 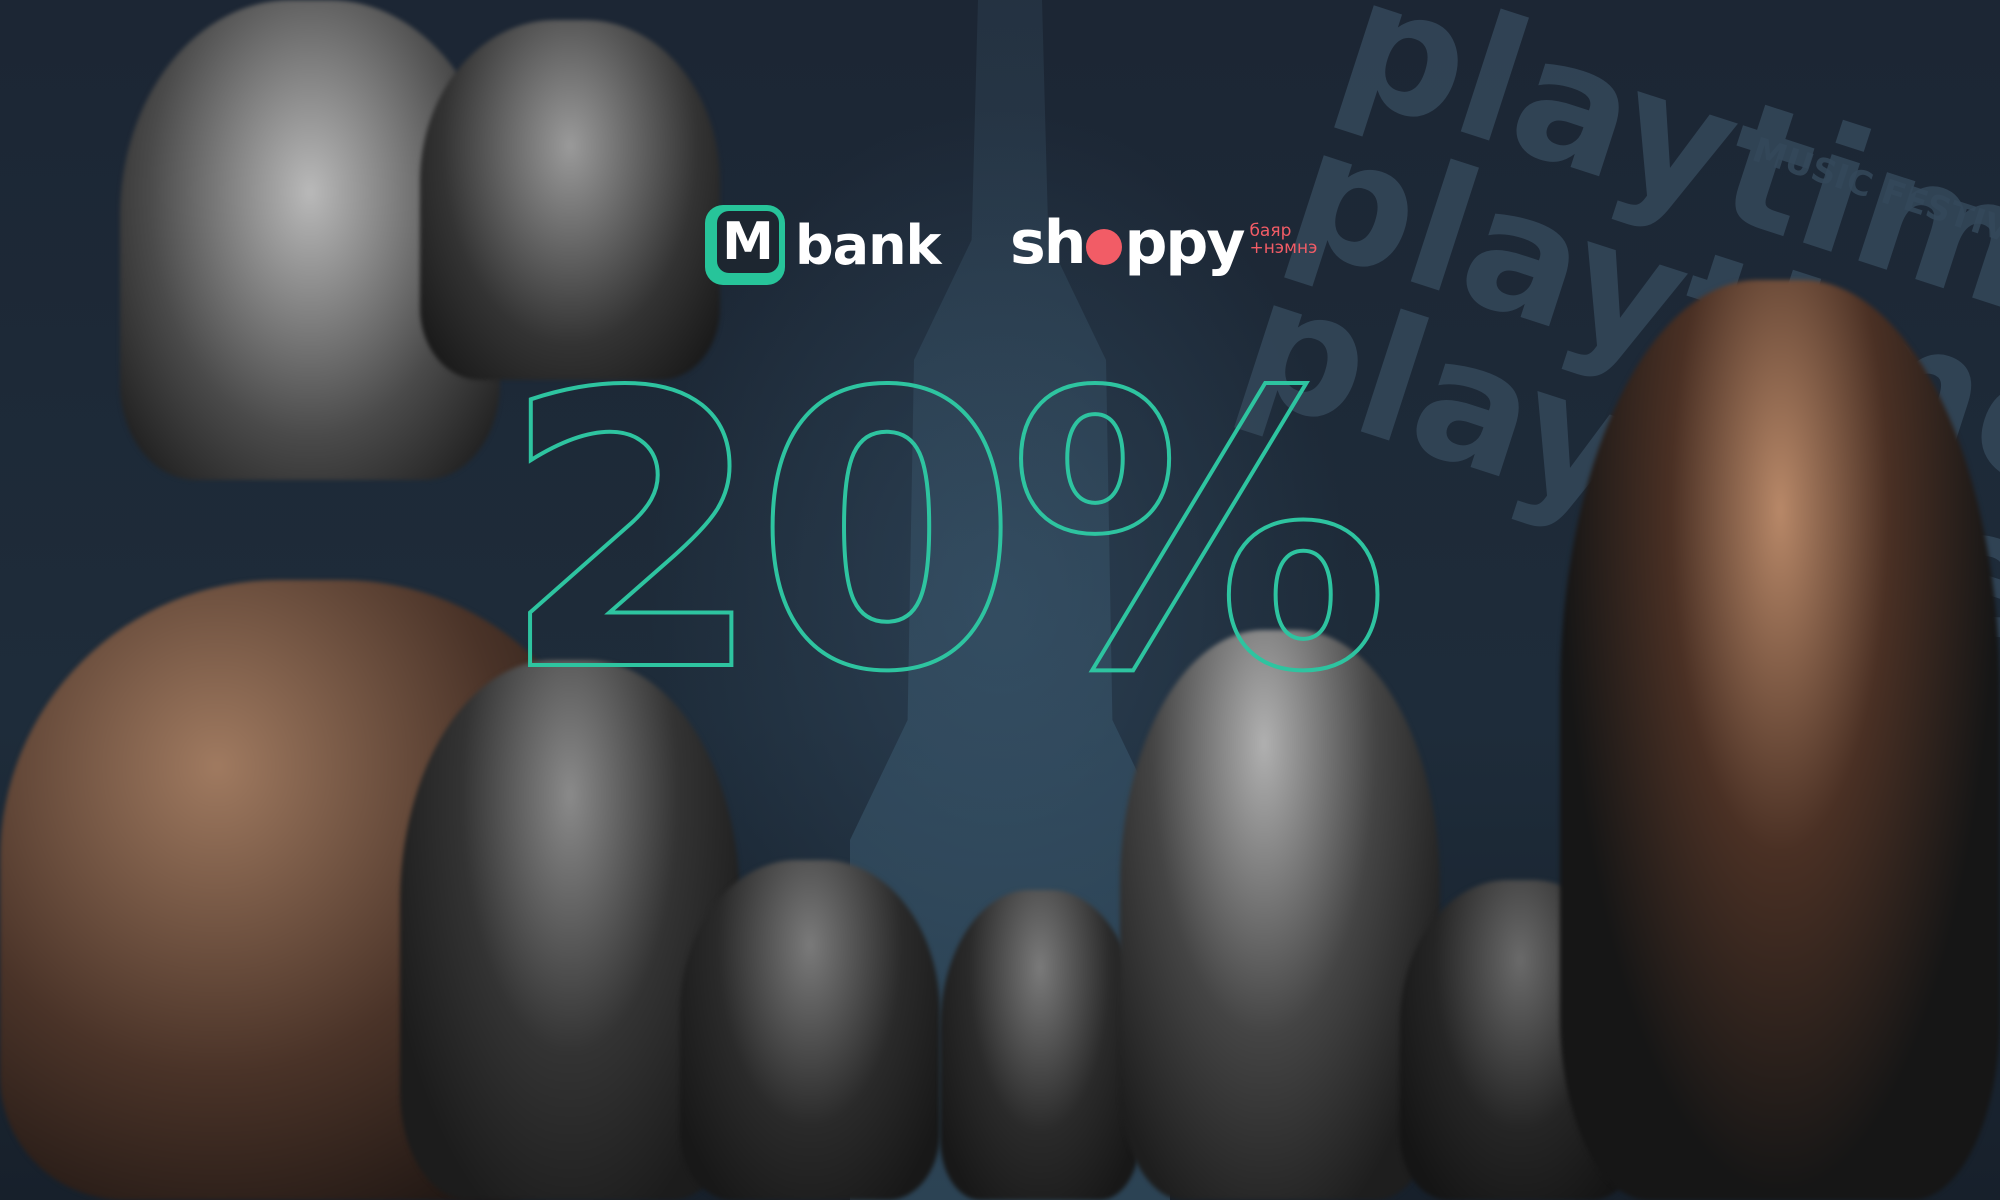 What do you see at coordinates (1104, 247) in the screenshot?
I see `shoppy-dot-icon` at bounding box center [1104, 247].